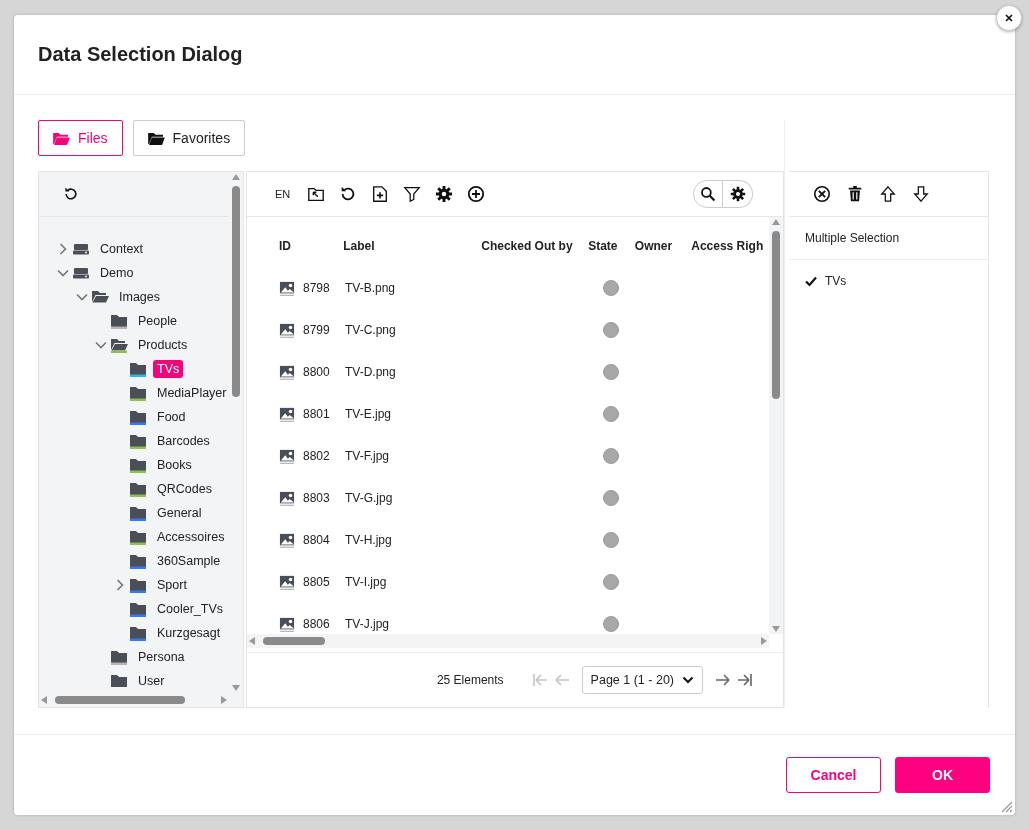 The width and height of the screenshot is (1029, 830). I want to click on tree-item: Products, so click(163, 345).